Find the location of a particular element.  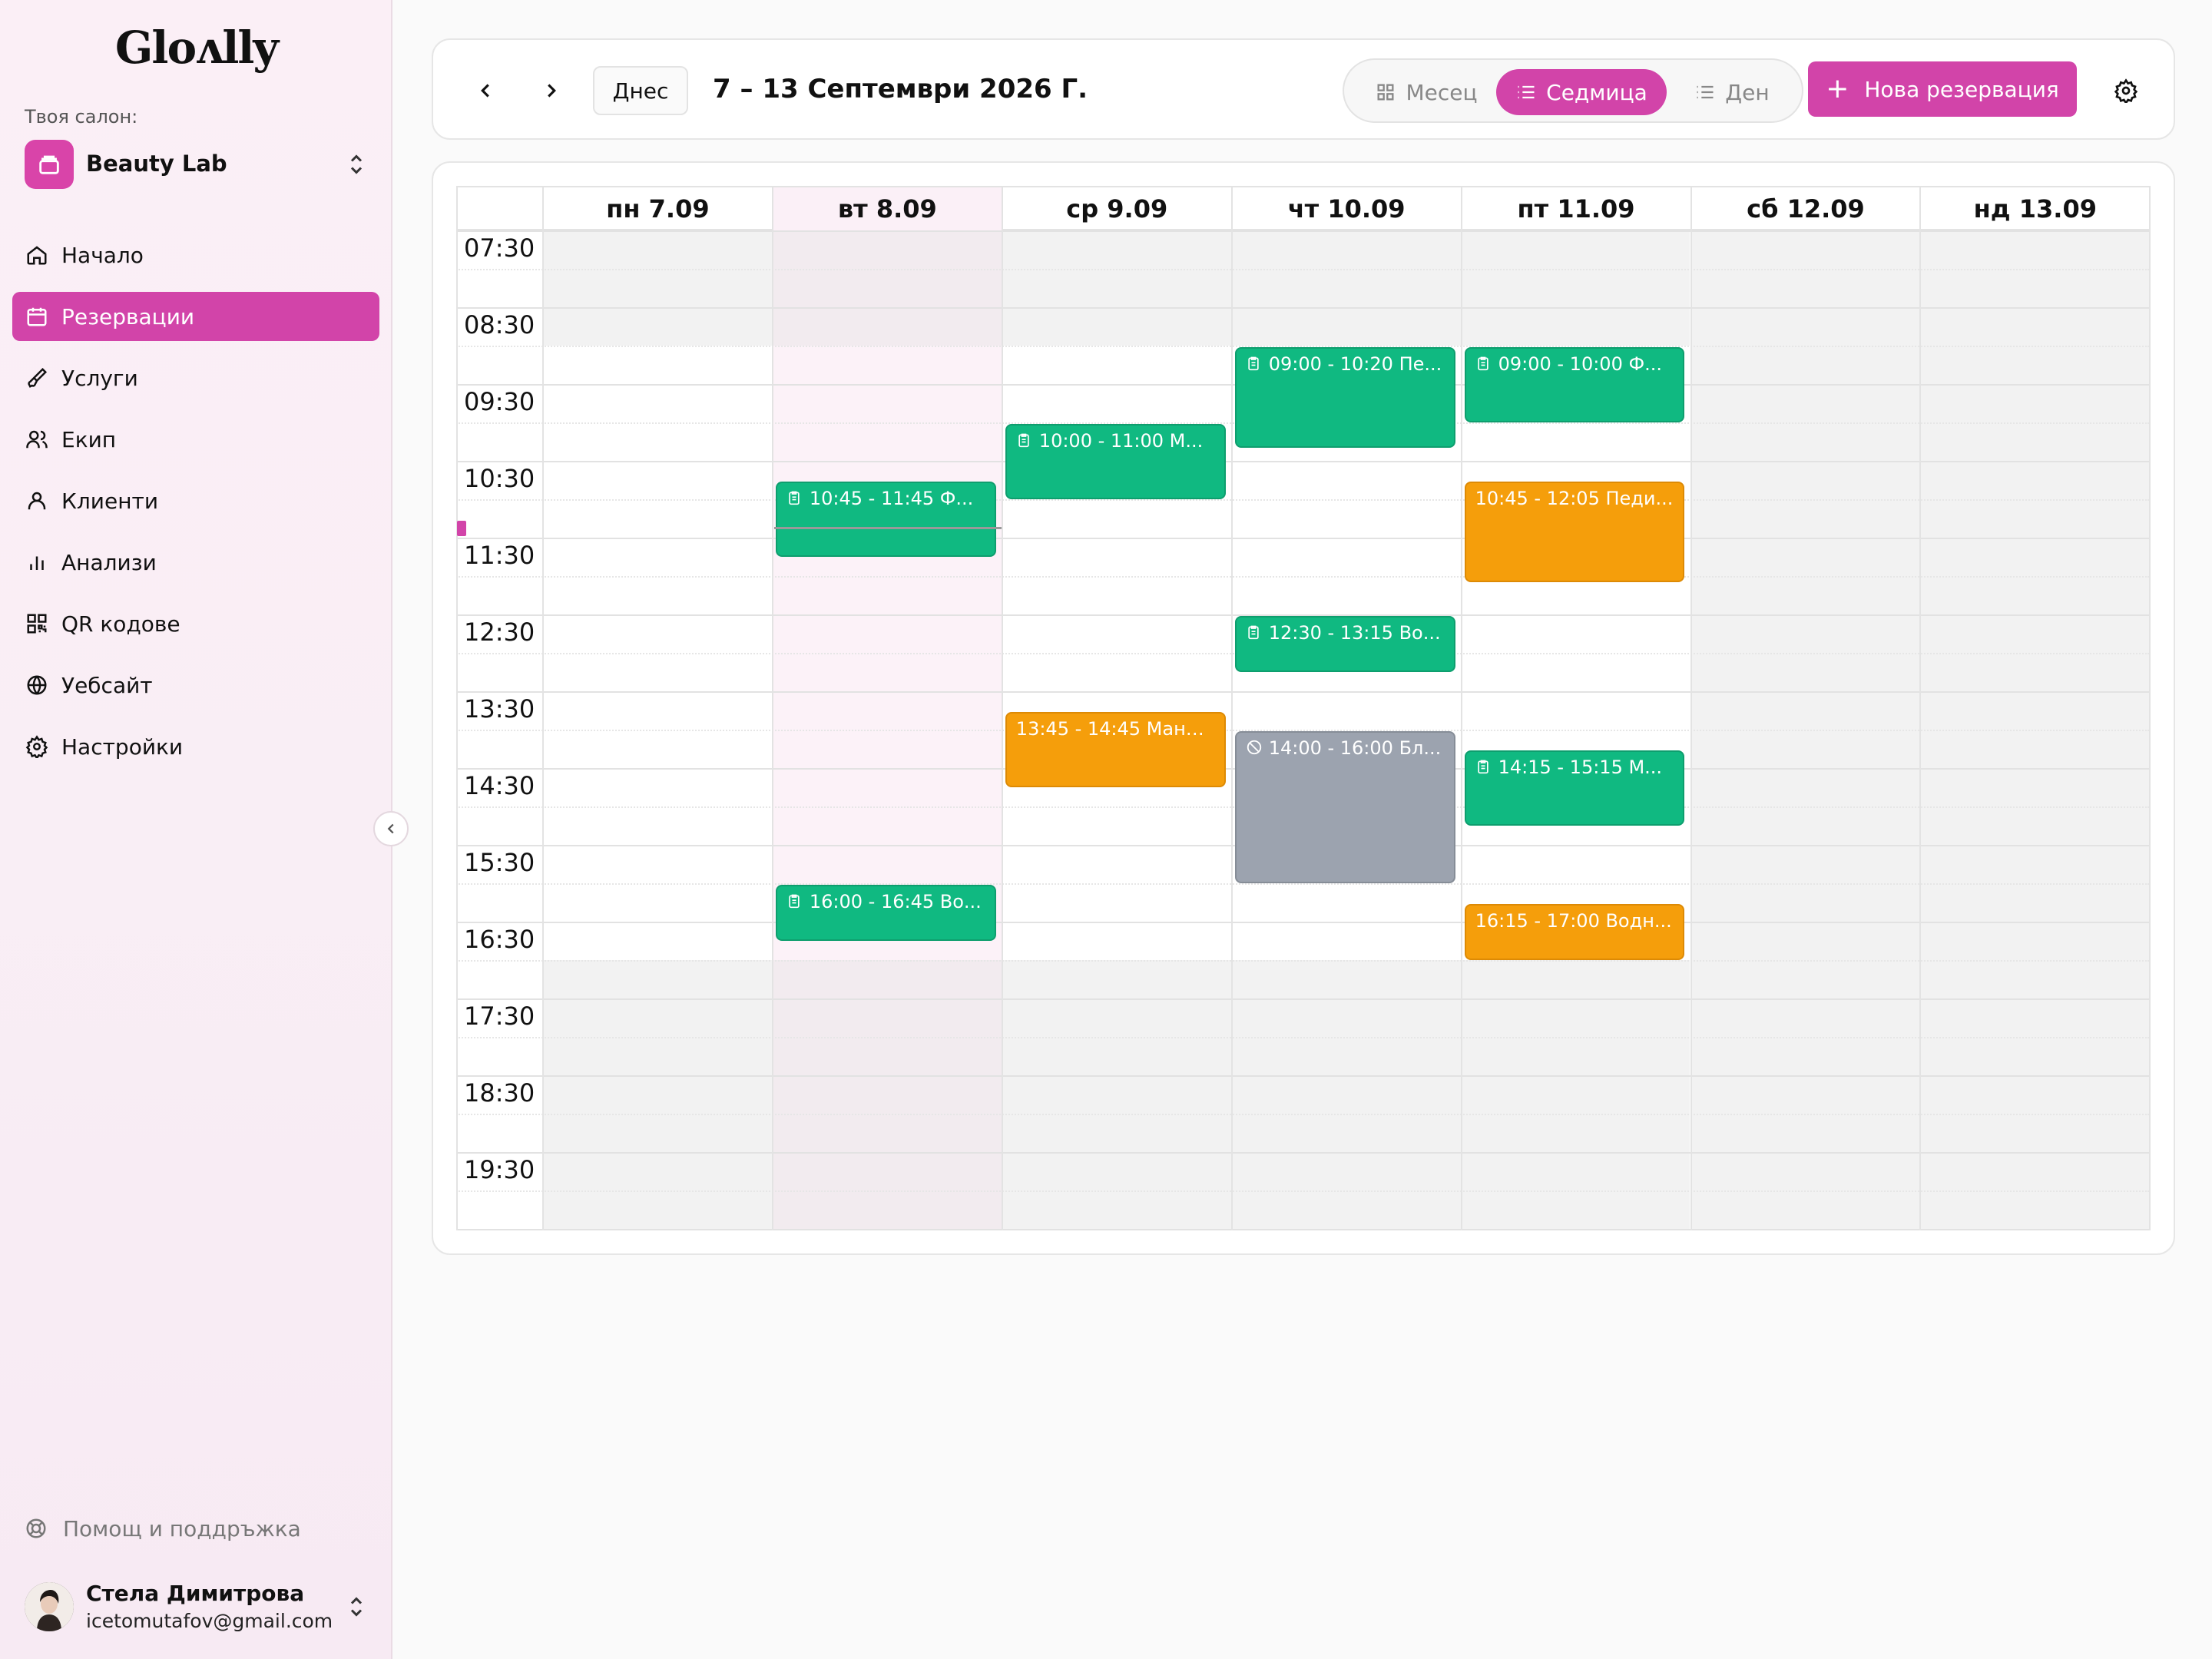

new-booking-button: + Нова резервация is located at coordinates (1943, 89).